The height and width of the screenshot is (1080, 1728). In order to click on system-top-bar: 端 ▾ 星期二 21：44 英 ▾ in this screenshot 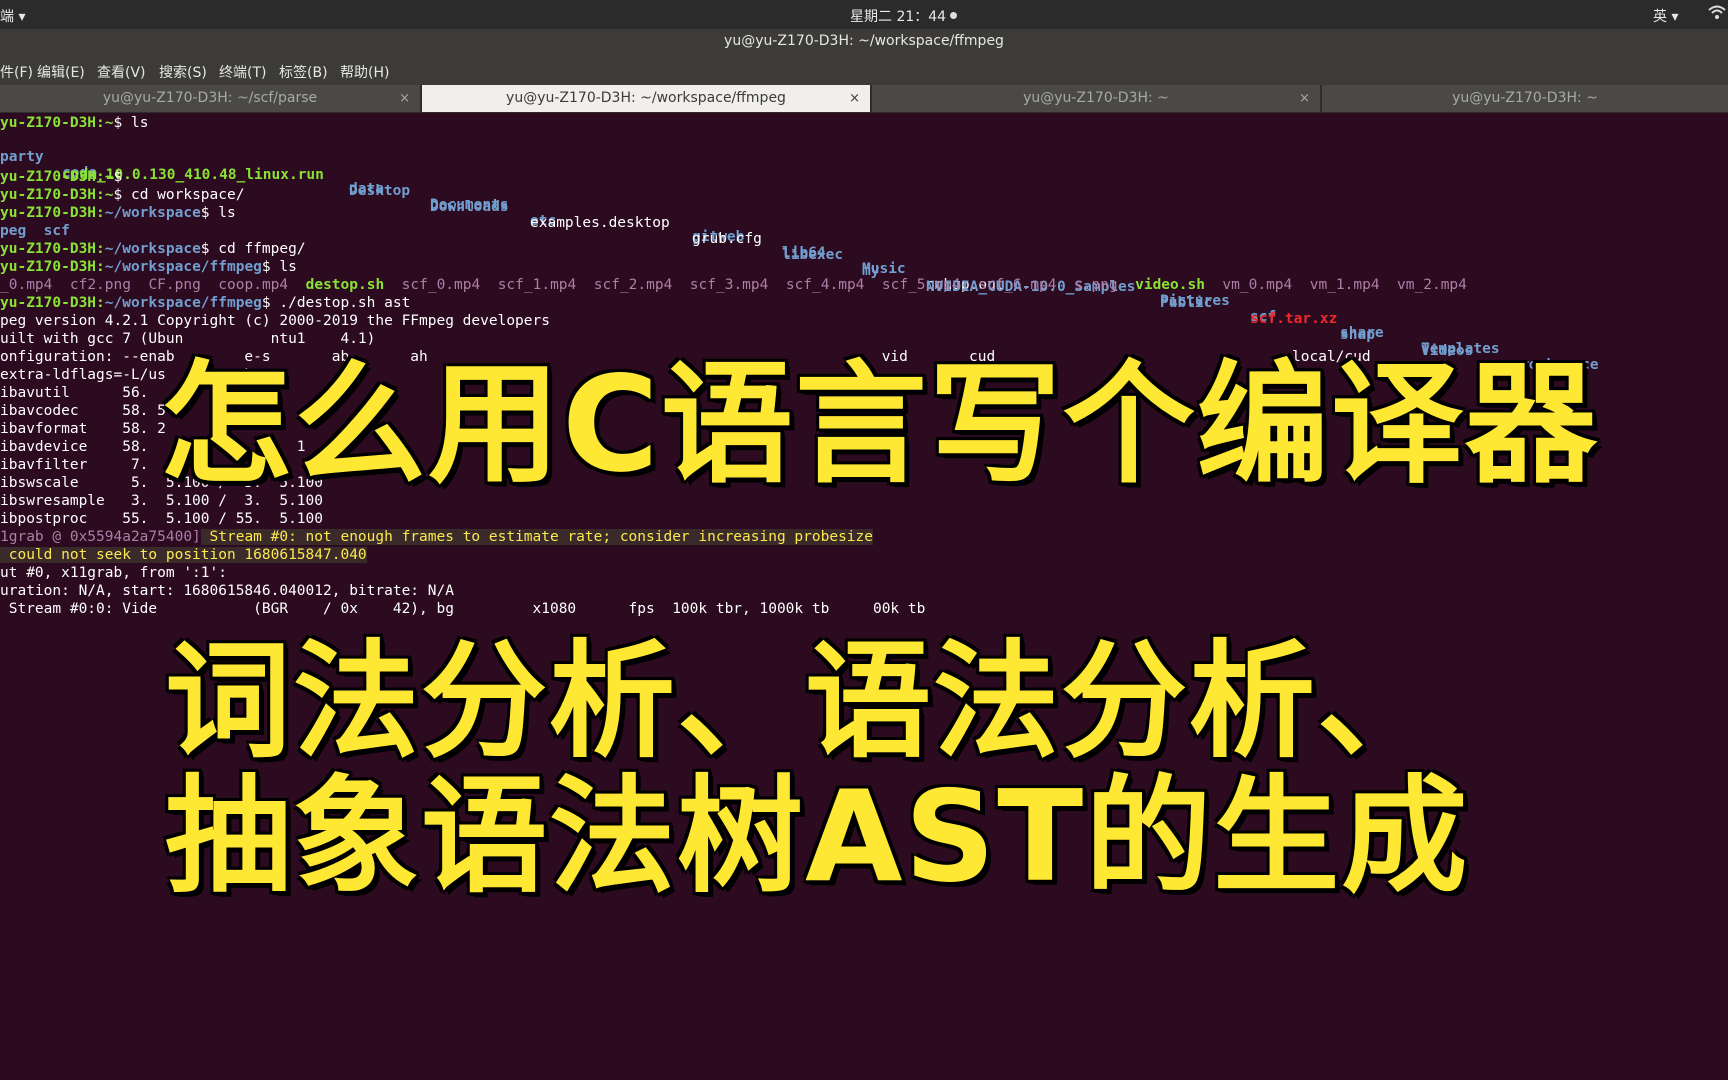, I will do `click(864, 14)`.